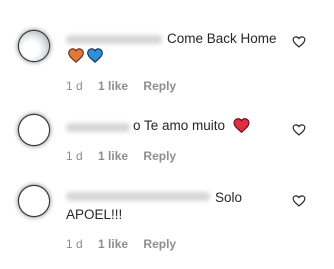 The image size is (334, 269). I want to click on blue-heart-emoji, so click(95, 55).